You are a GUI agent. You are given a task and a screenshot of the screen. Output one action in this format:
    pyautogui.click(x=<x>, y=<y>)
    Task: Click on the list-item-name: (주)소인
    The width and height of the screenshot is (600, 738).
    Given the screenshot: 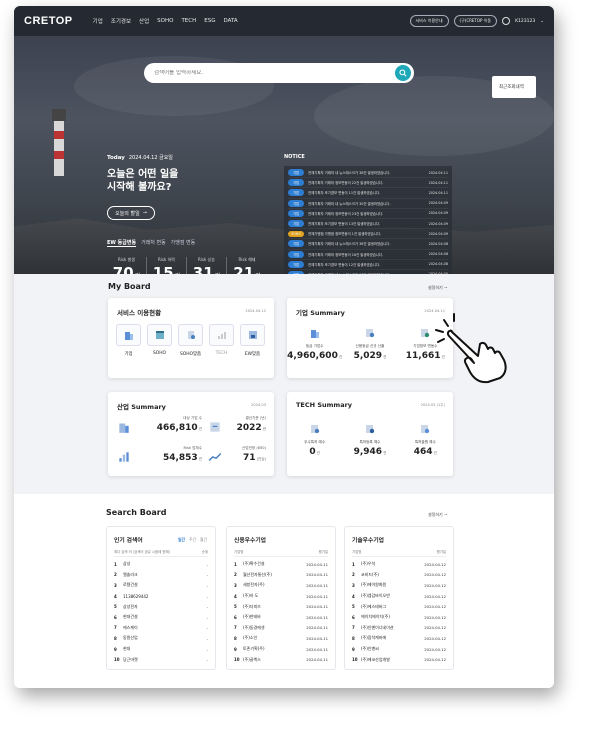 What is the action you would take?
    pyautogui.click(x=250, y=638)
    